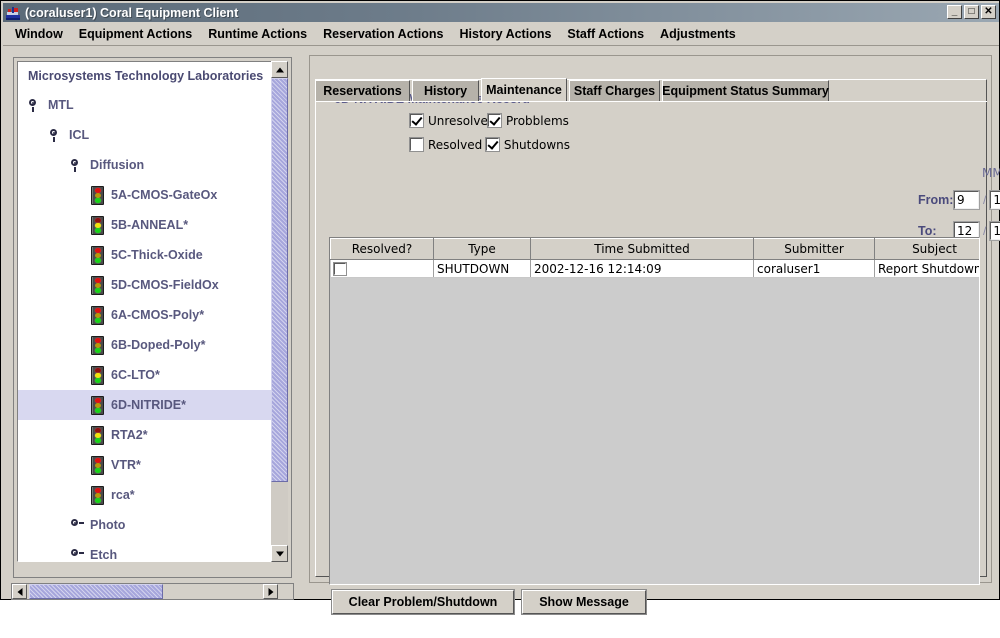 The image size is (1000, 638). Describe the element at coordinates (462, 120) in the screenshot. I see `filter-label: Unresolved` at that location.